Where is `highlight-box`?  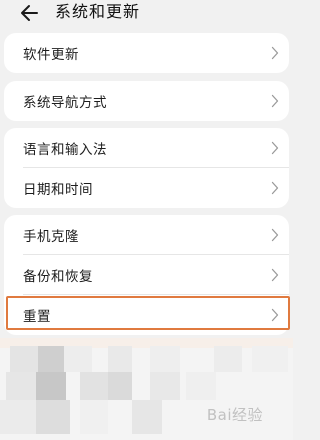 highlight-box is located at coordinates (148, 313).